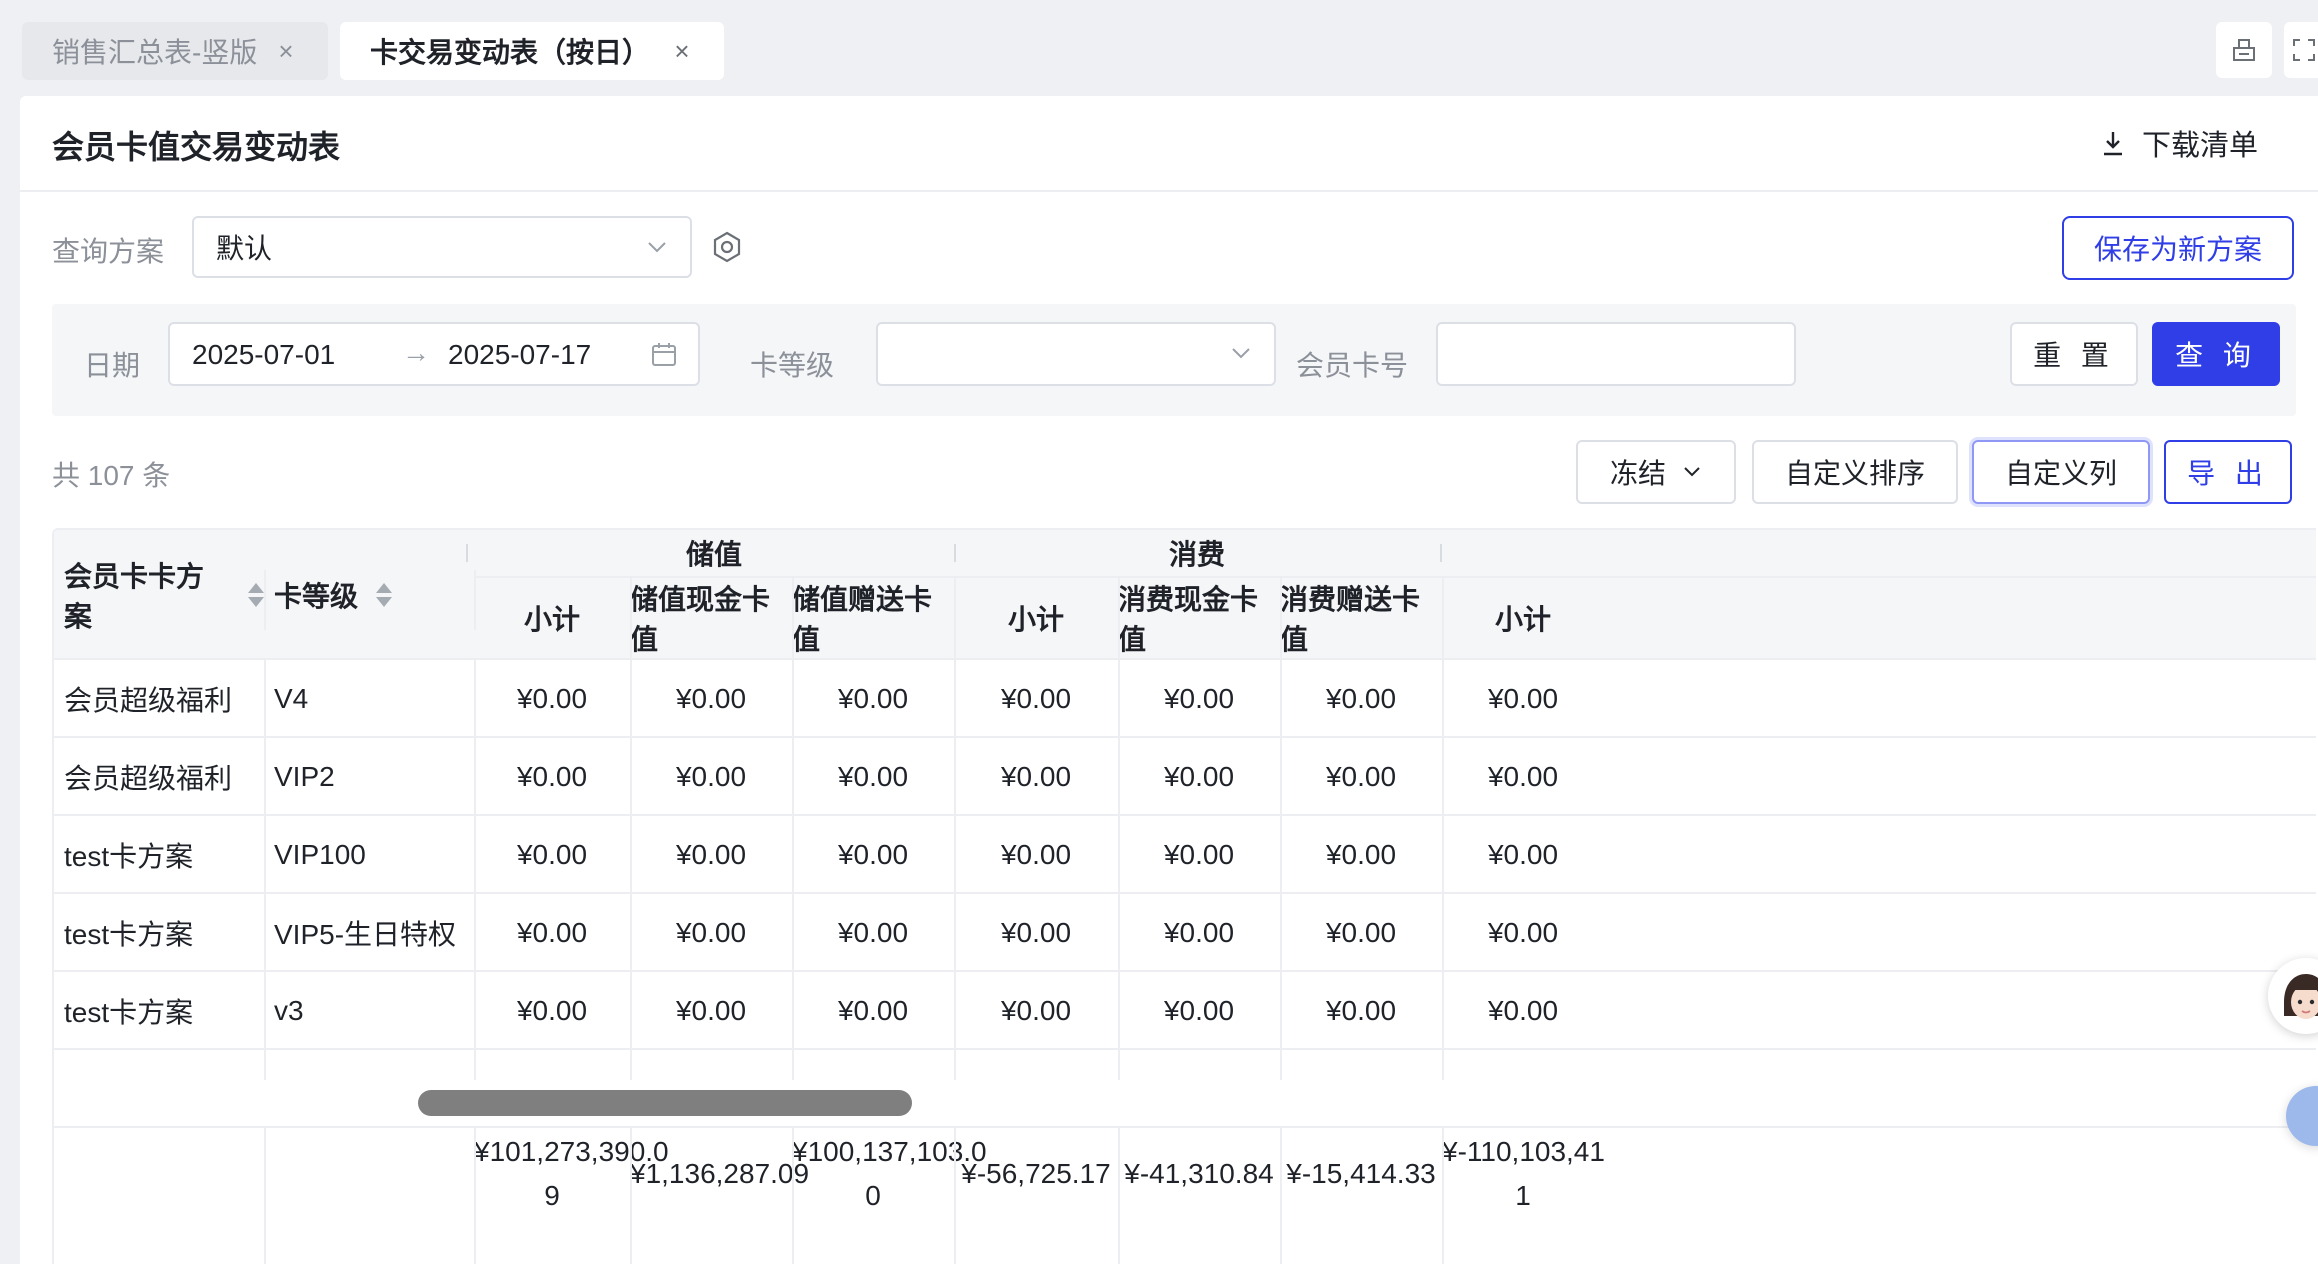 Image resolution: width=2318 pixels, height=1264 pixels. I want to click on subheader-consume-subtotal: 小计, so click(1036, 618).